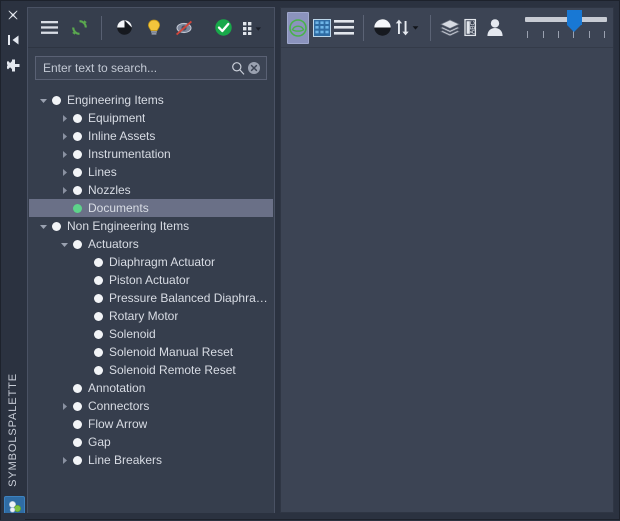 This screenshot has height=521, width=620. What do you see at coordinates (151, 154) in the screenshot?
I see `tree-item: Instrumentation` at bounding box center [151, 154].